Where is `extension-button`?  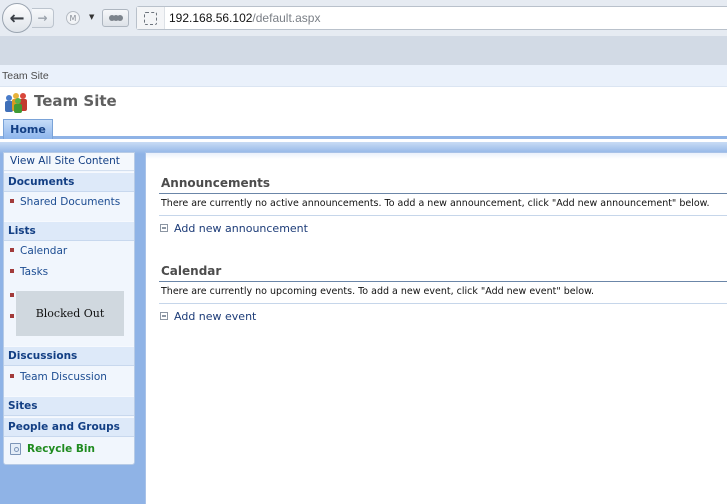
extension-button is located at coordinates (115, 18).